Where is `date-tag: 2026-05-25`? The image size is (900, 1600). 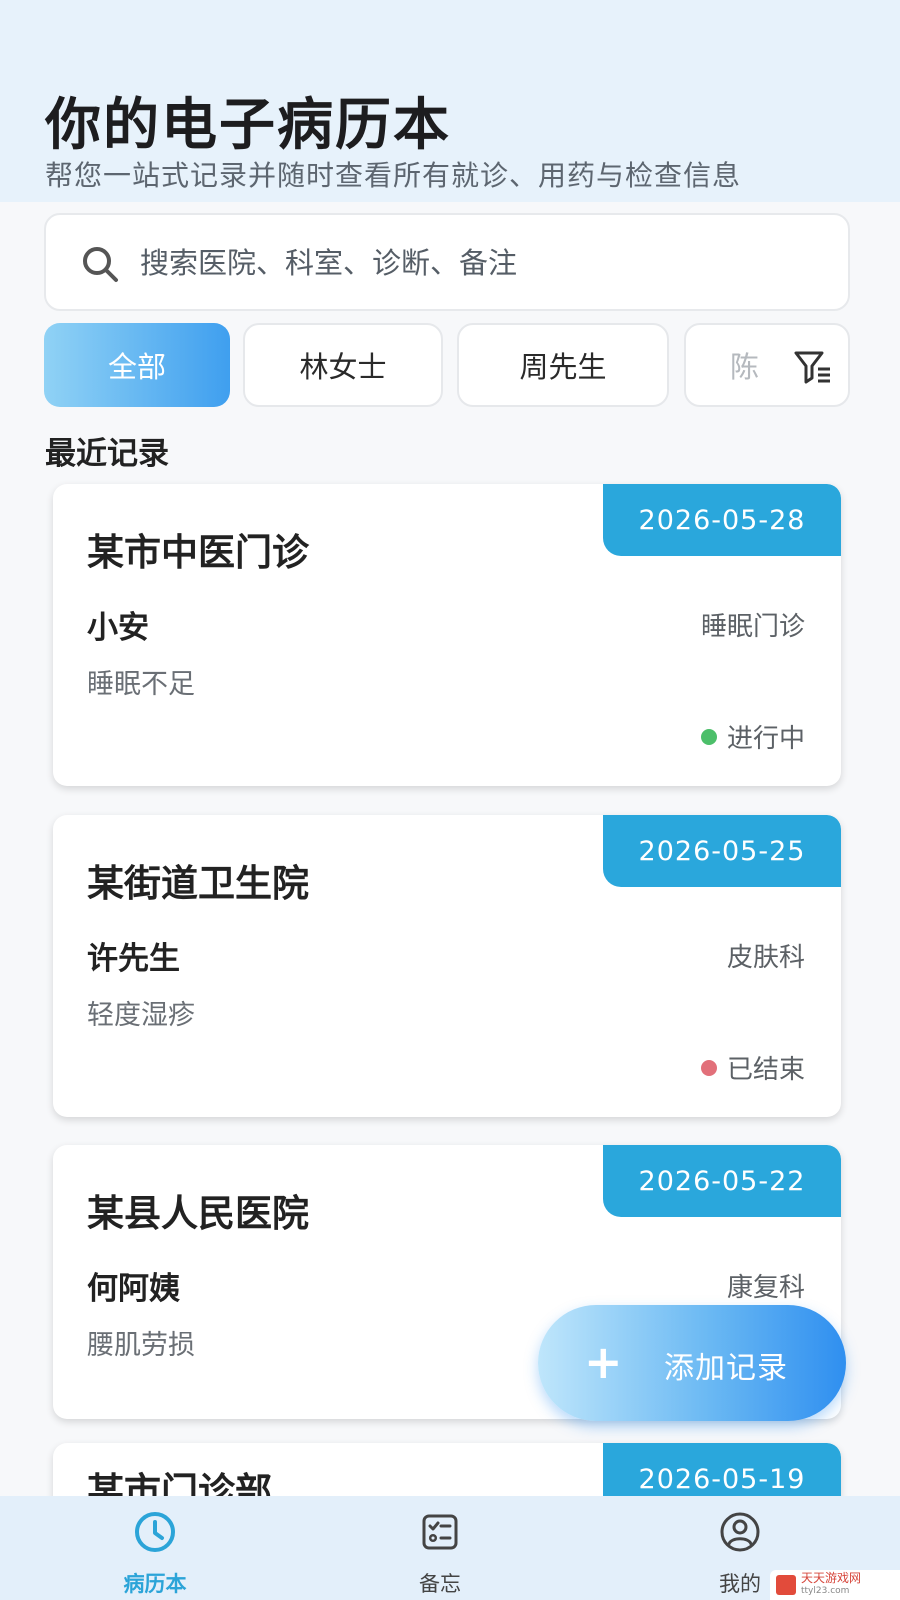 date-tag: 2026-05-25 is located at coordinates (722, 851).